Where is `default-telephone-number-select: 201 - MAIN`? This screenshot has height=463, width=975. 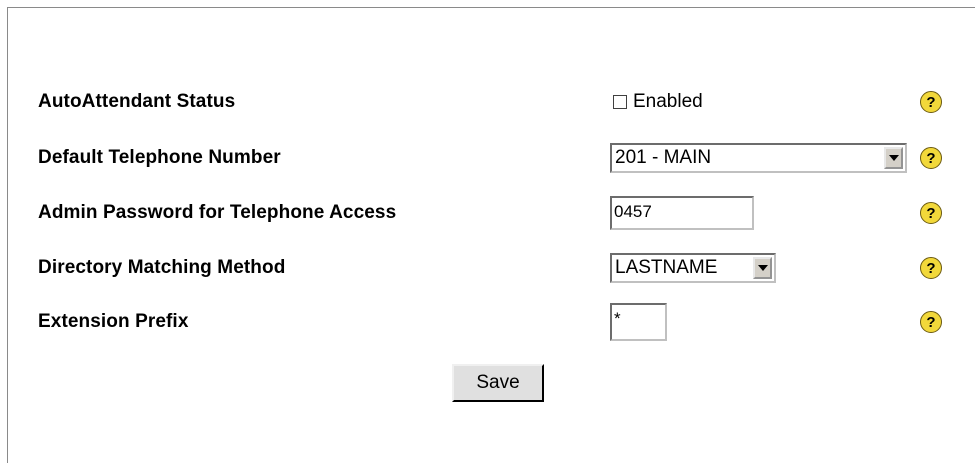 default-telephone-number-select: 201 - MAIN is located at coordinates (758, 158).